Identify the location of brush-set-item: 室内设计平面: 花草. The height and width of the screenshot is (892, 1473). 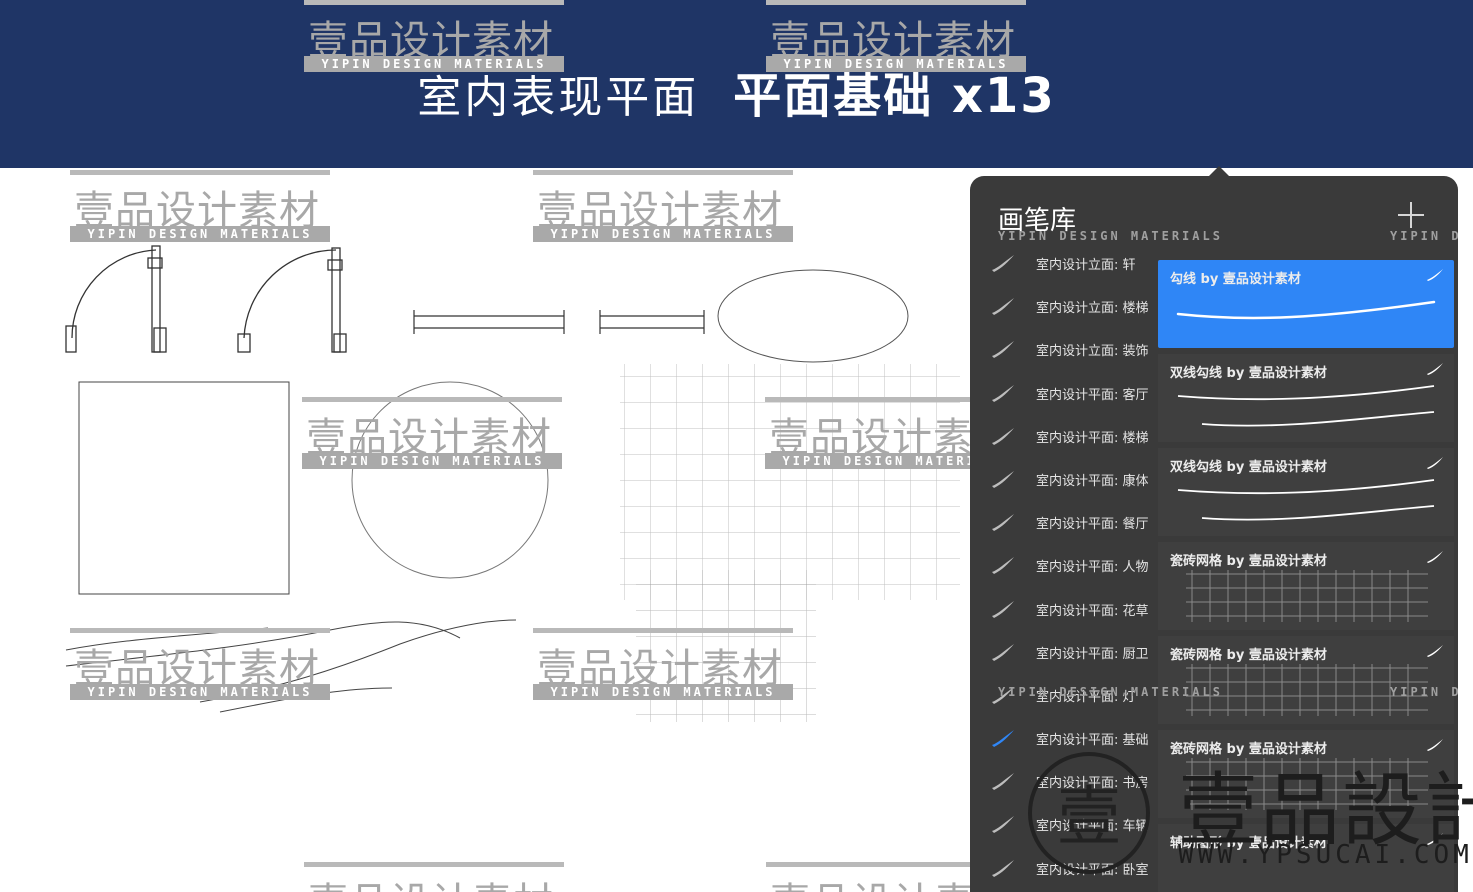
(1064, 609).